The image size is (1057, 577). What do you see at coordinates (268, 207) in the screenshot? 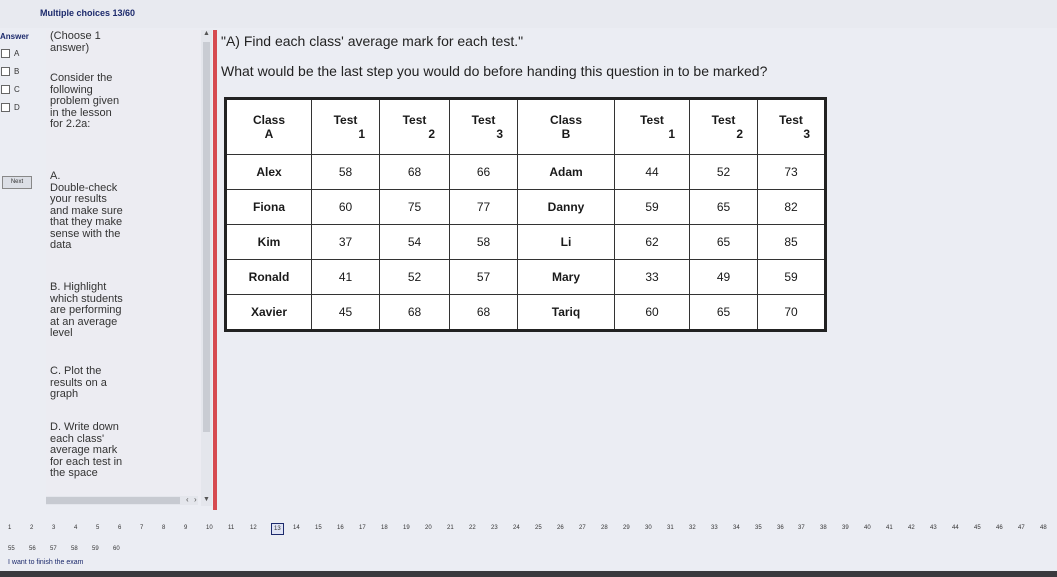
I see `table-cell: Fiona` at bounding box center [268, 207].